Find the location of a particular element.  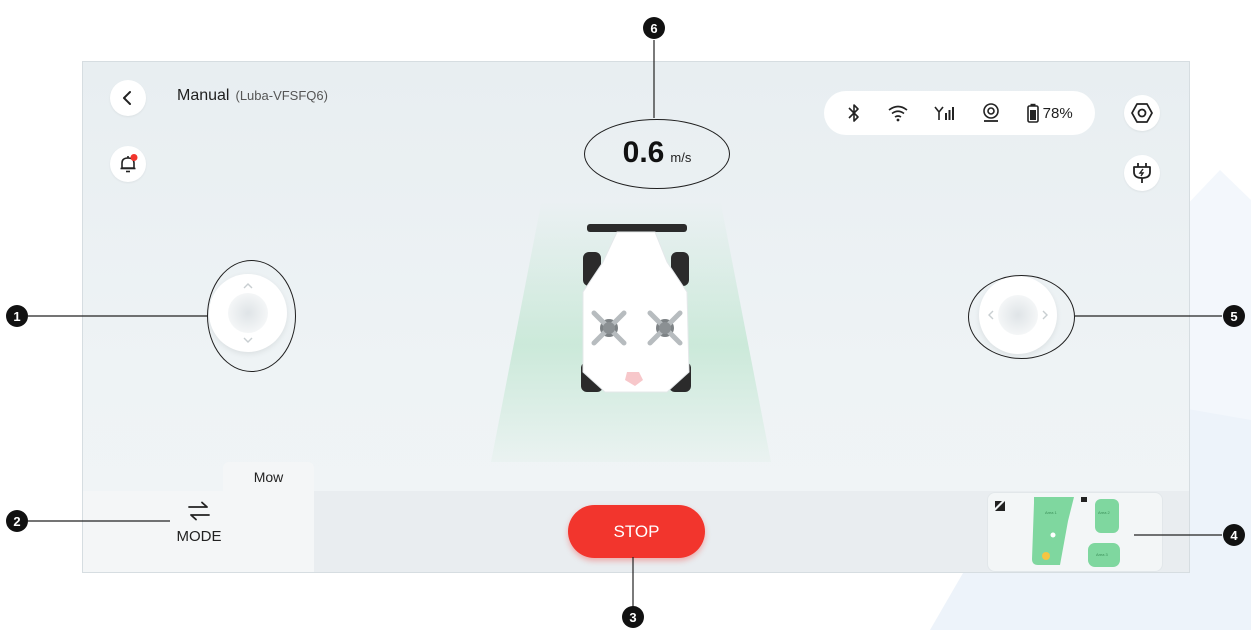

battery-indicator: 78% is located at coordinates (1049, 113).